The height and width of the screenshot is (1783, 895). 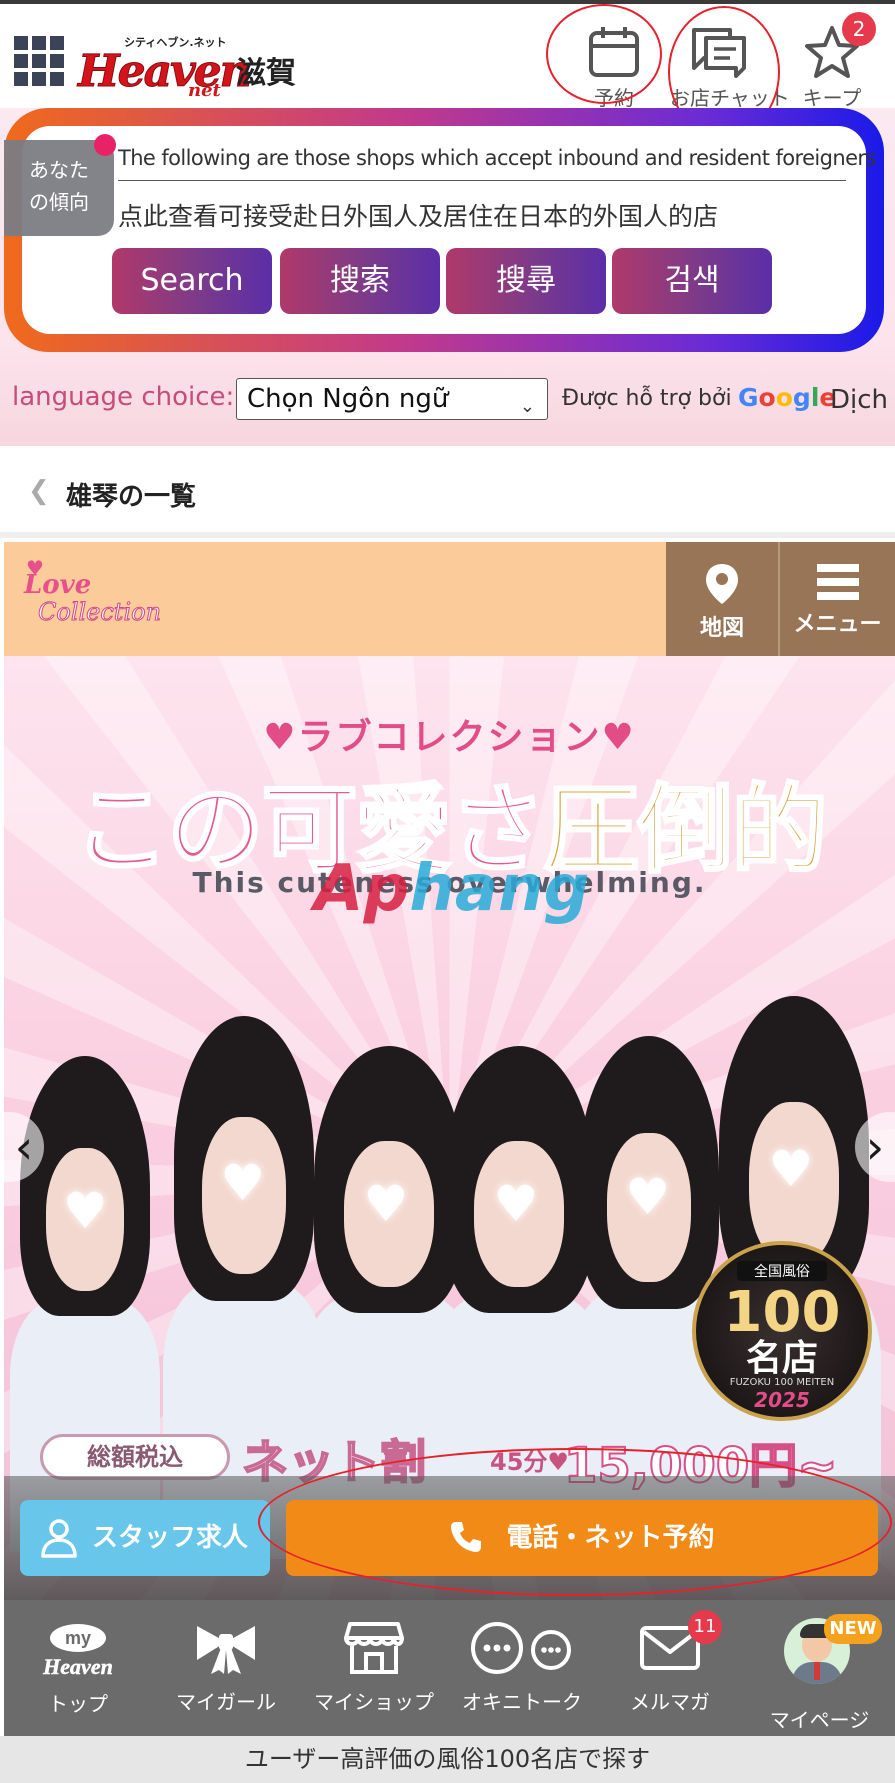 I want to click on top-100-search-link: ユーザー高評価の風俗100名店で探す, so click(x=447, y=1759).